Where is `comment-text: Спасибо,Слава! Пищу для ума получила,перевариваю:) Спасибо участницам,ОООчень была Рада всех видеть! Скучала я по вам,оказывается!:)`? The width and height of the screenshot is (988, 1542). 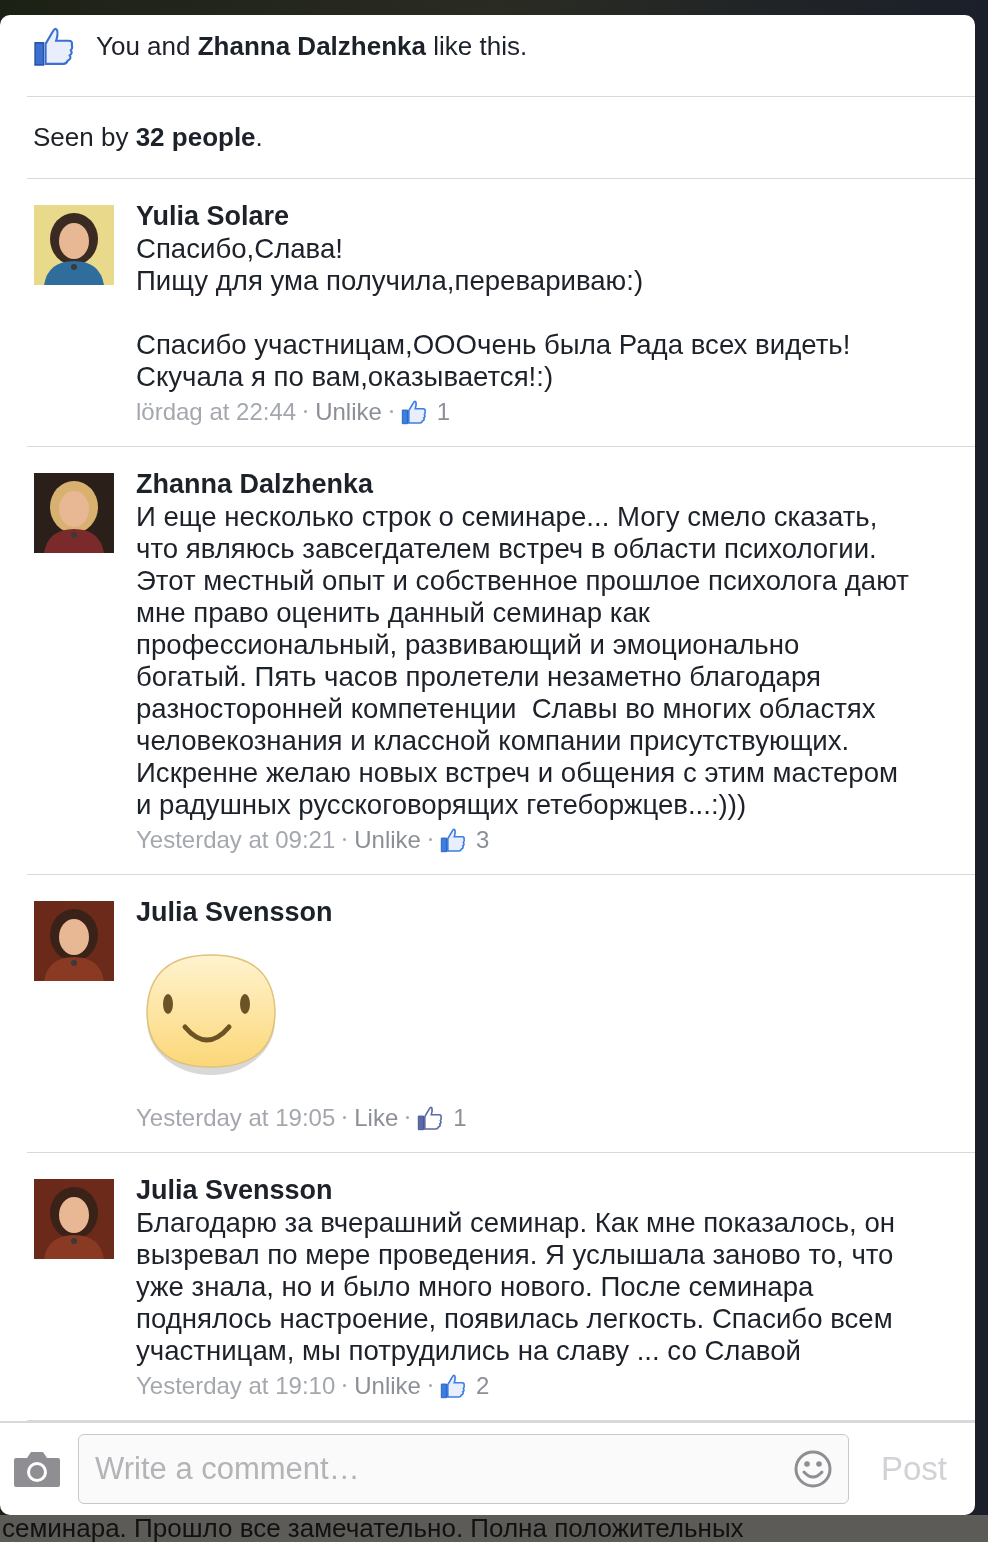
comment-text: Спасибо,Слава! Пищу для ума получила,перевариваю:) Спасибо участницам,ОООчень была Рада всех видеть! Скучала я по вам,оказывается!:) is located at coordinates (493, 312).